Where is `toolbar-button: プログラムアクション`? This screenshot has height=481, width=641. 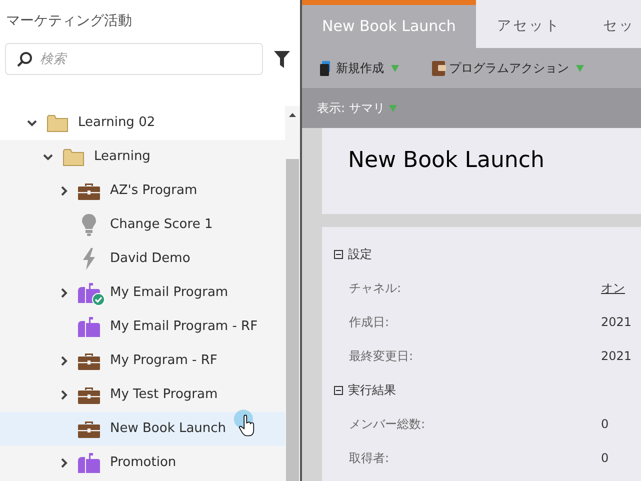 toolbar-button: プログラムアクション is located at coordinates (508, 68).